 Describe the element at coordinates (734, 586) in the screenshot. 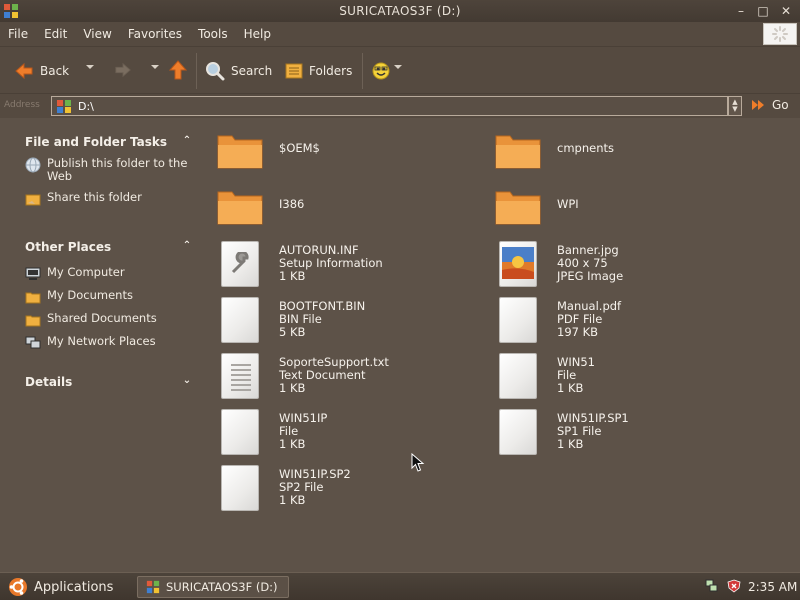

I see `security-shield-icon` at that location.